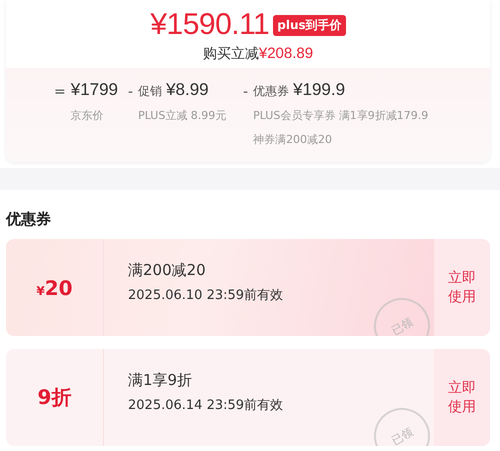 The width and height of the screenshot is (500, 451). What do you see at coordinates (319, 90) in the screenshot?
I see `breakdown-amount: ¥199.9` at bounding box center [319, 90].